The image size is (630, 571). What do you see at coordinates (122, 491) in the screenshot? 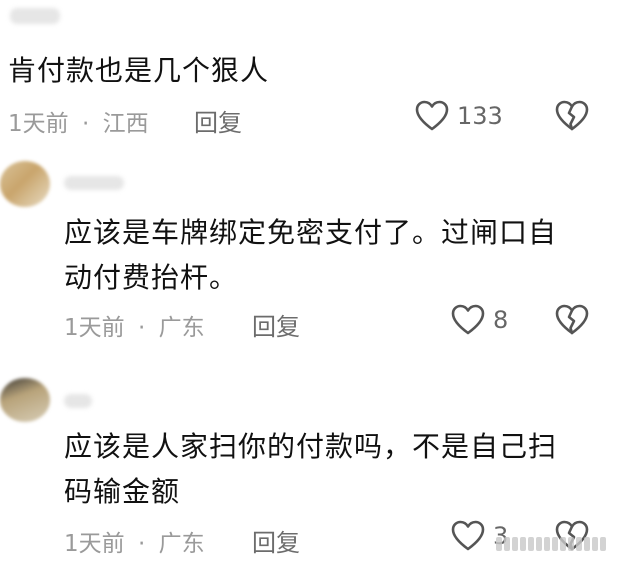
I see `comment-text-line: 码输金额` at bounding box center [122, 491].